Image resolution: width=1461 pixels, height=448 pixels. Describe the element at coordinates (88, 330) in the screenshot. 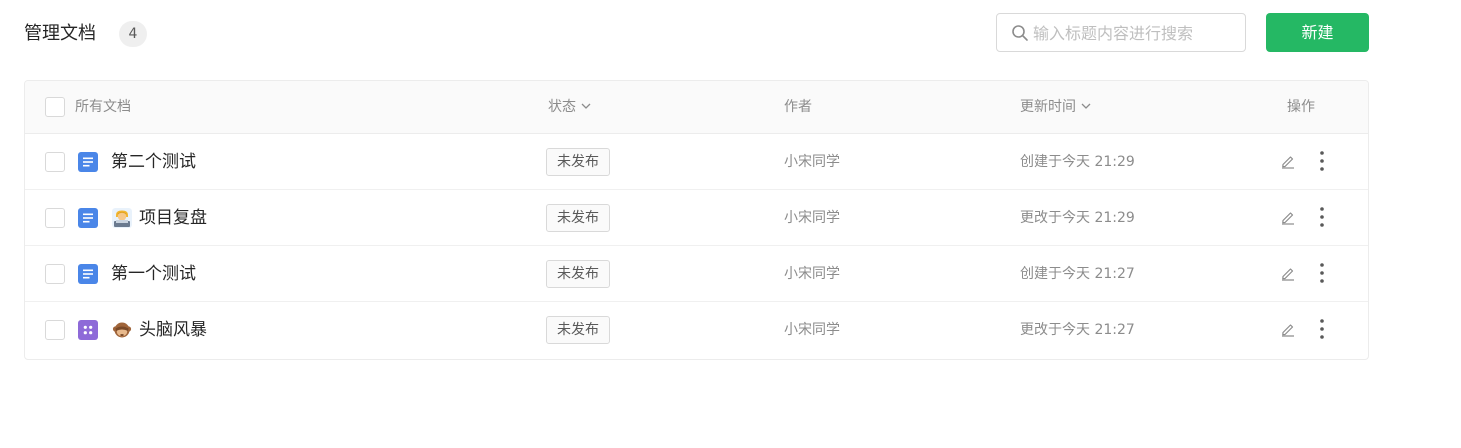

I see `board-icon` at that location.